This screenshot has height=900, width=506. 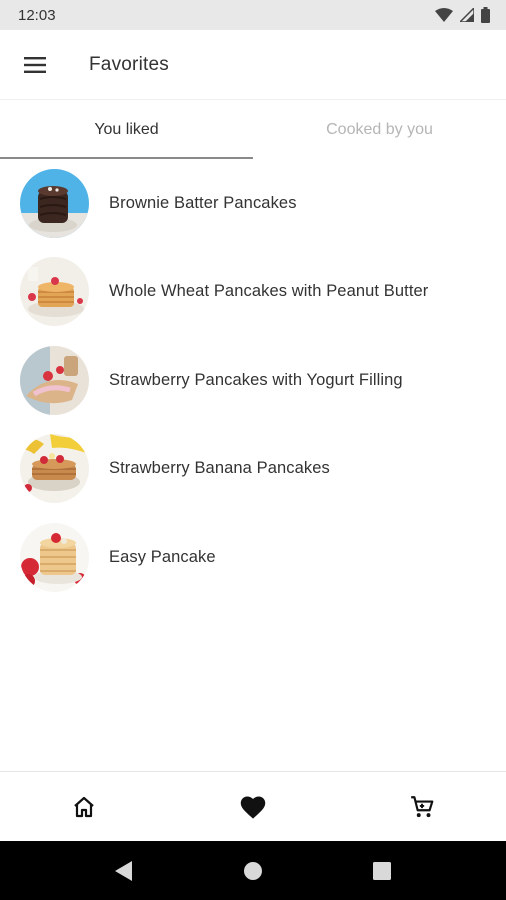 I want to click on menu-button, so click(x=35, y=65).